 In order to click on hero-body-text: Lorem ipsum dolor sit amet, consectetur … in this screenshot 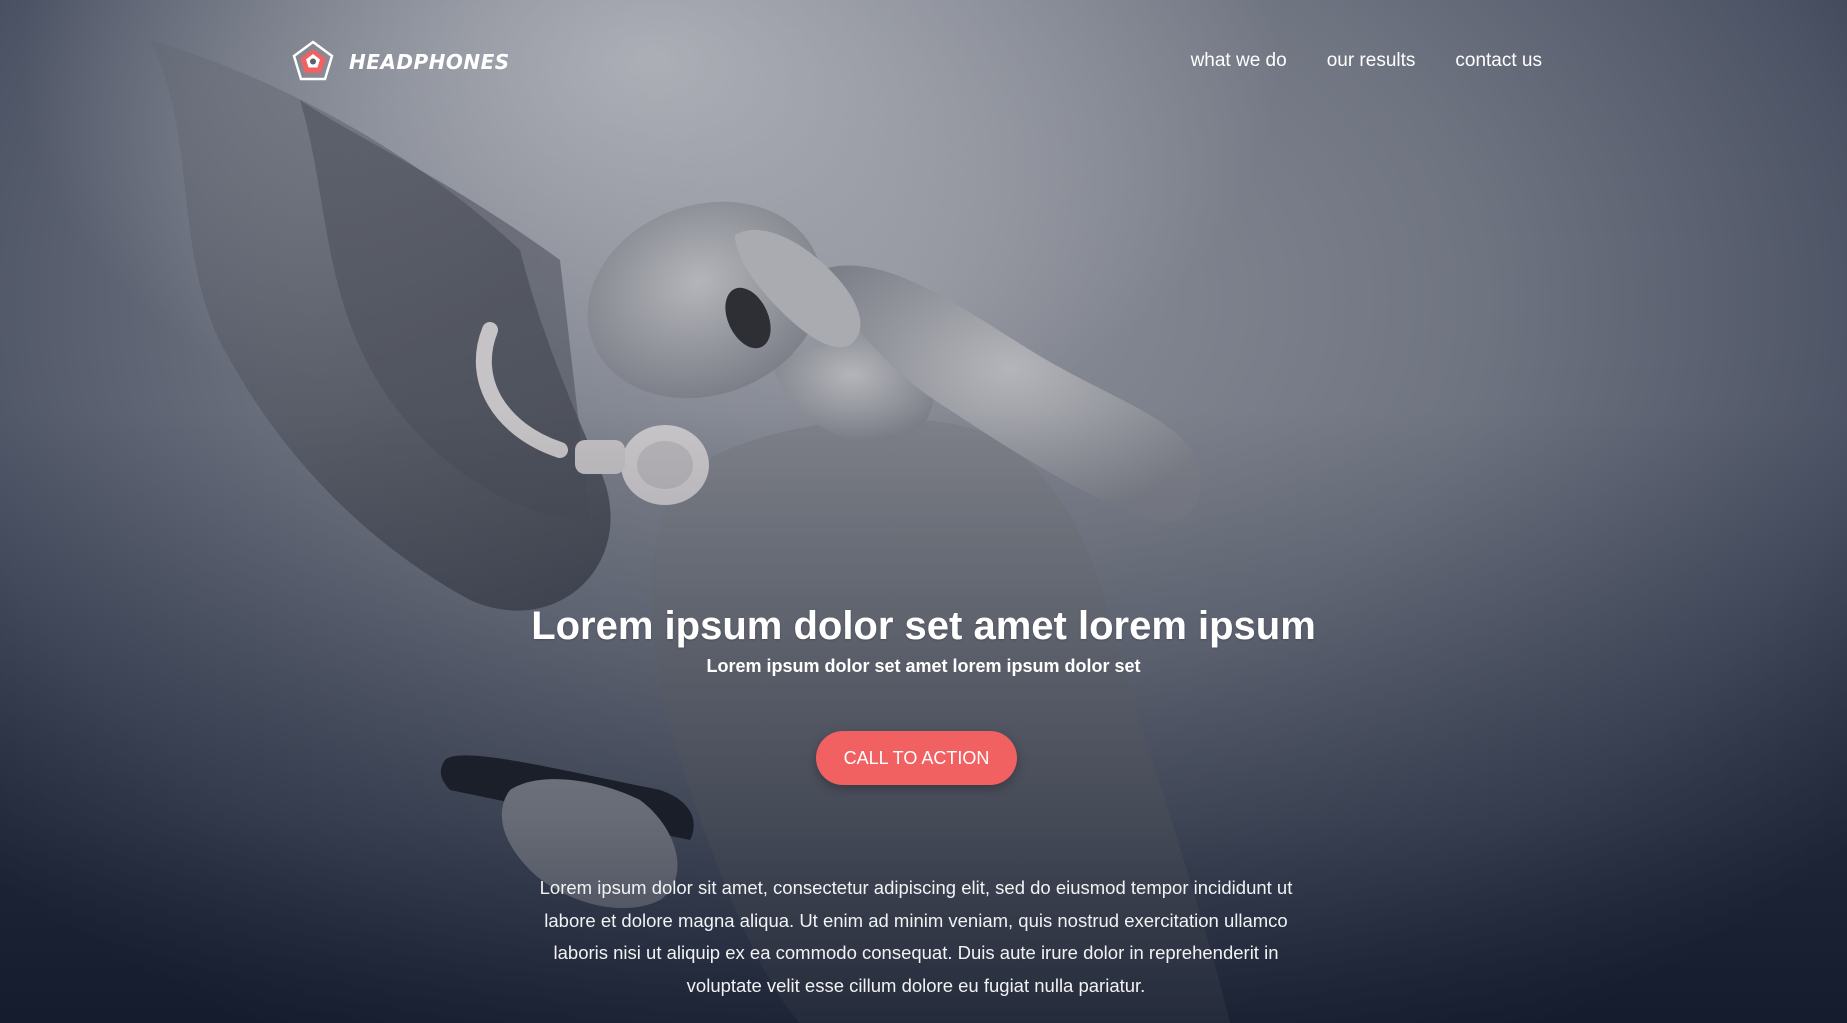, I will do `click(916, 936)`.